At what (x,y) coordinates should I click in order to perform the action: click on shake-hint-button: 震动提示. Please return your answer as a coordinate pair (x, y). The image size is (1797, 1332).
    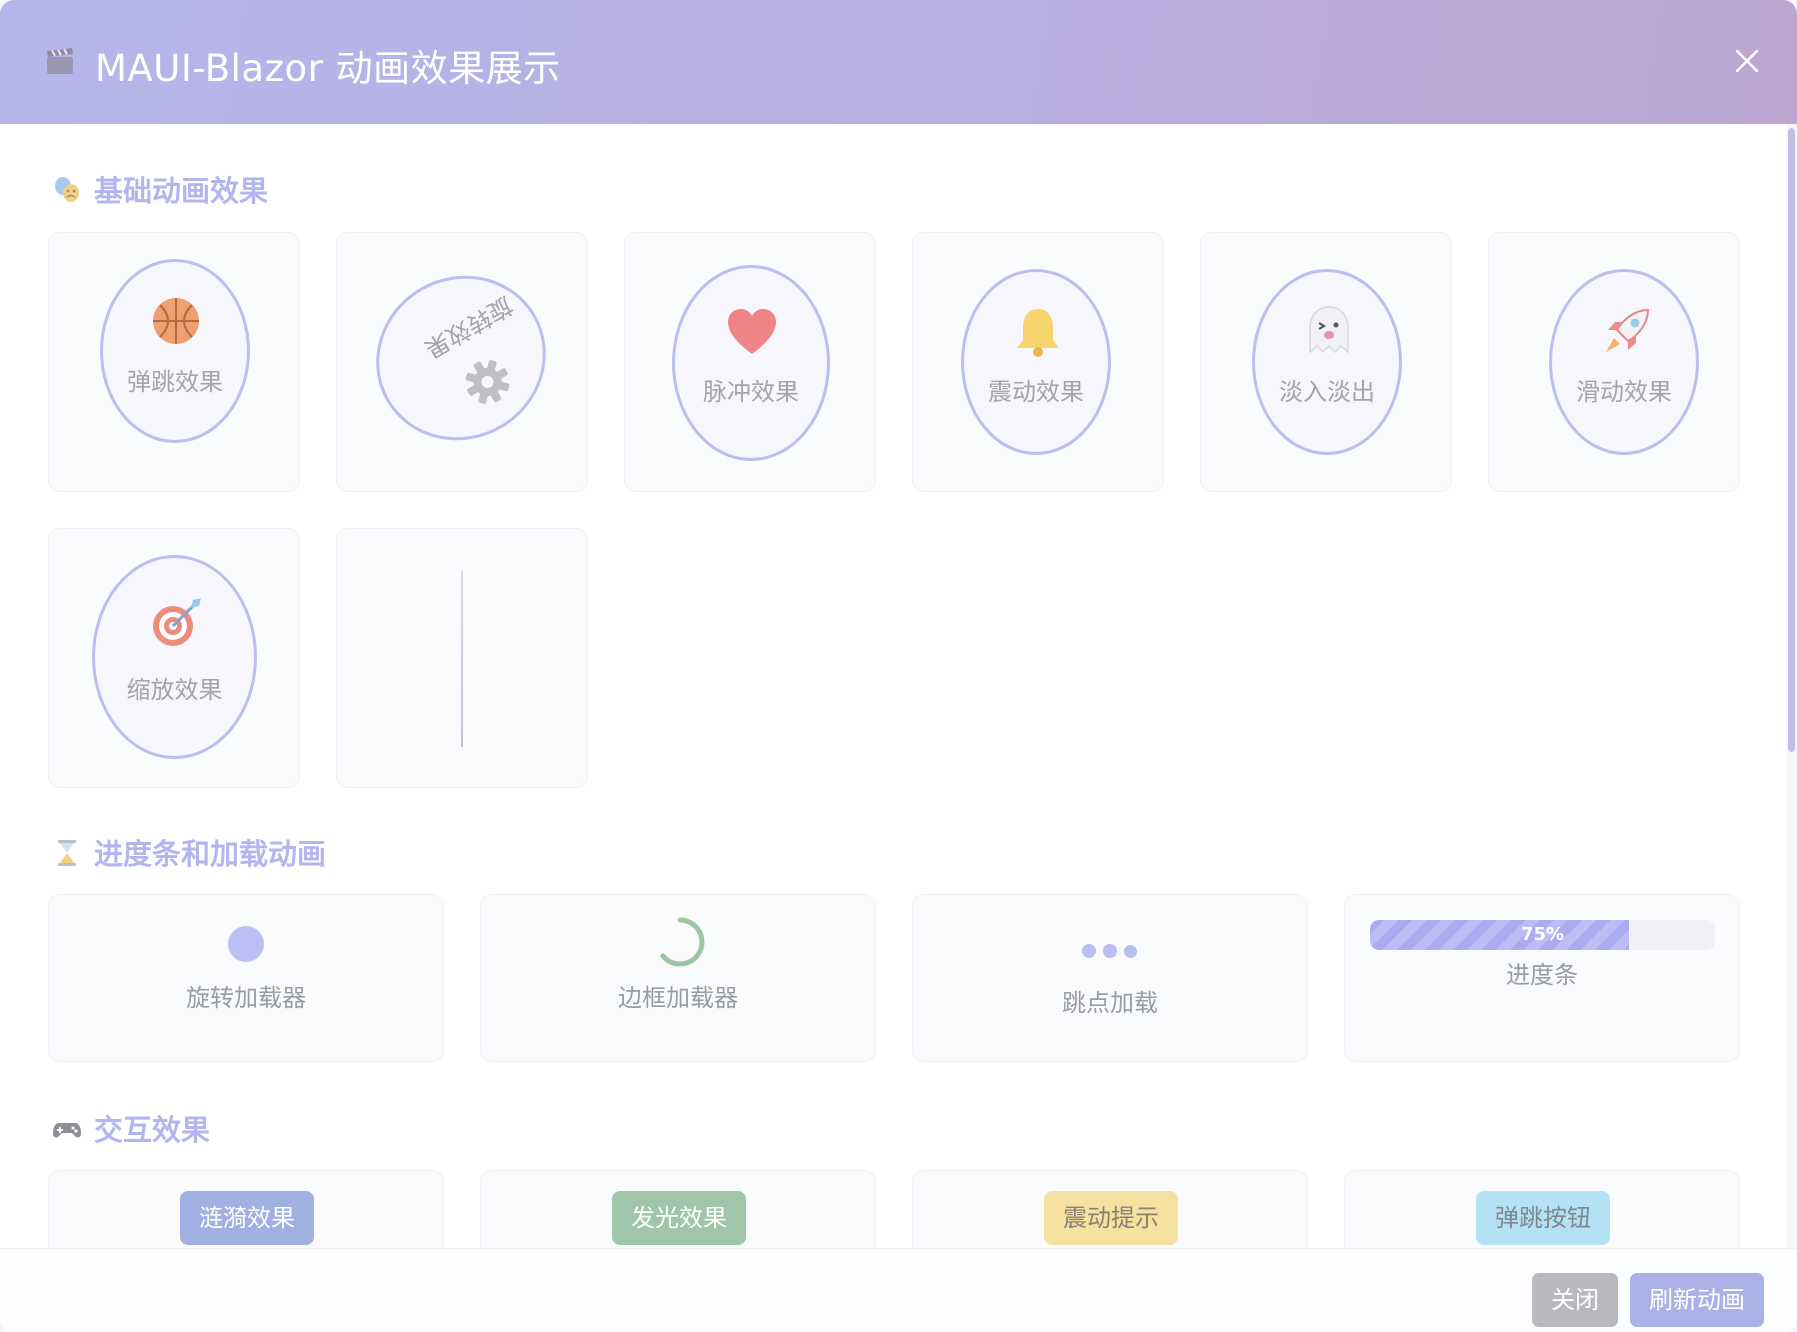
    Looking at the image, I should click on (1111, 1218).